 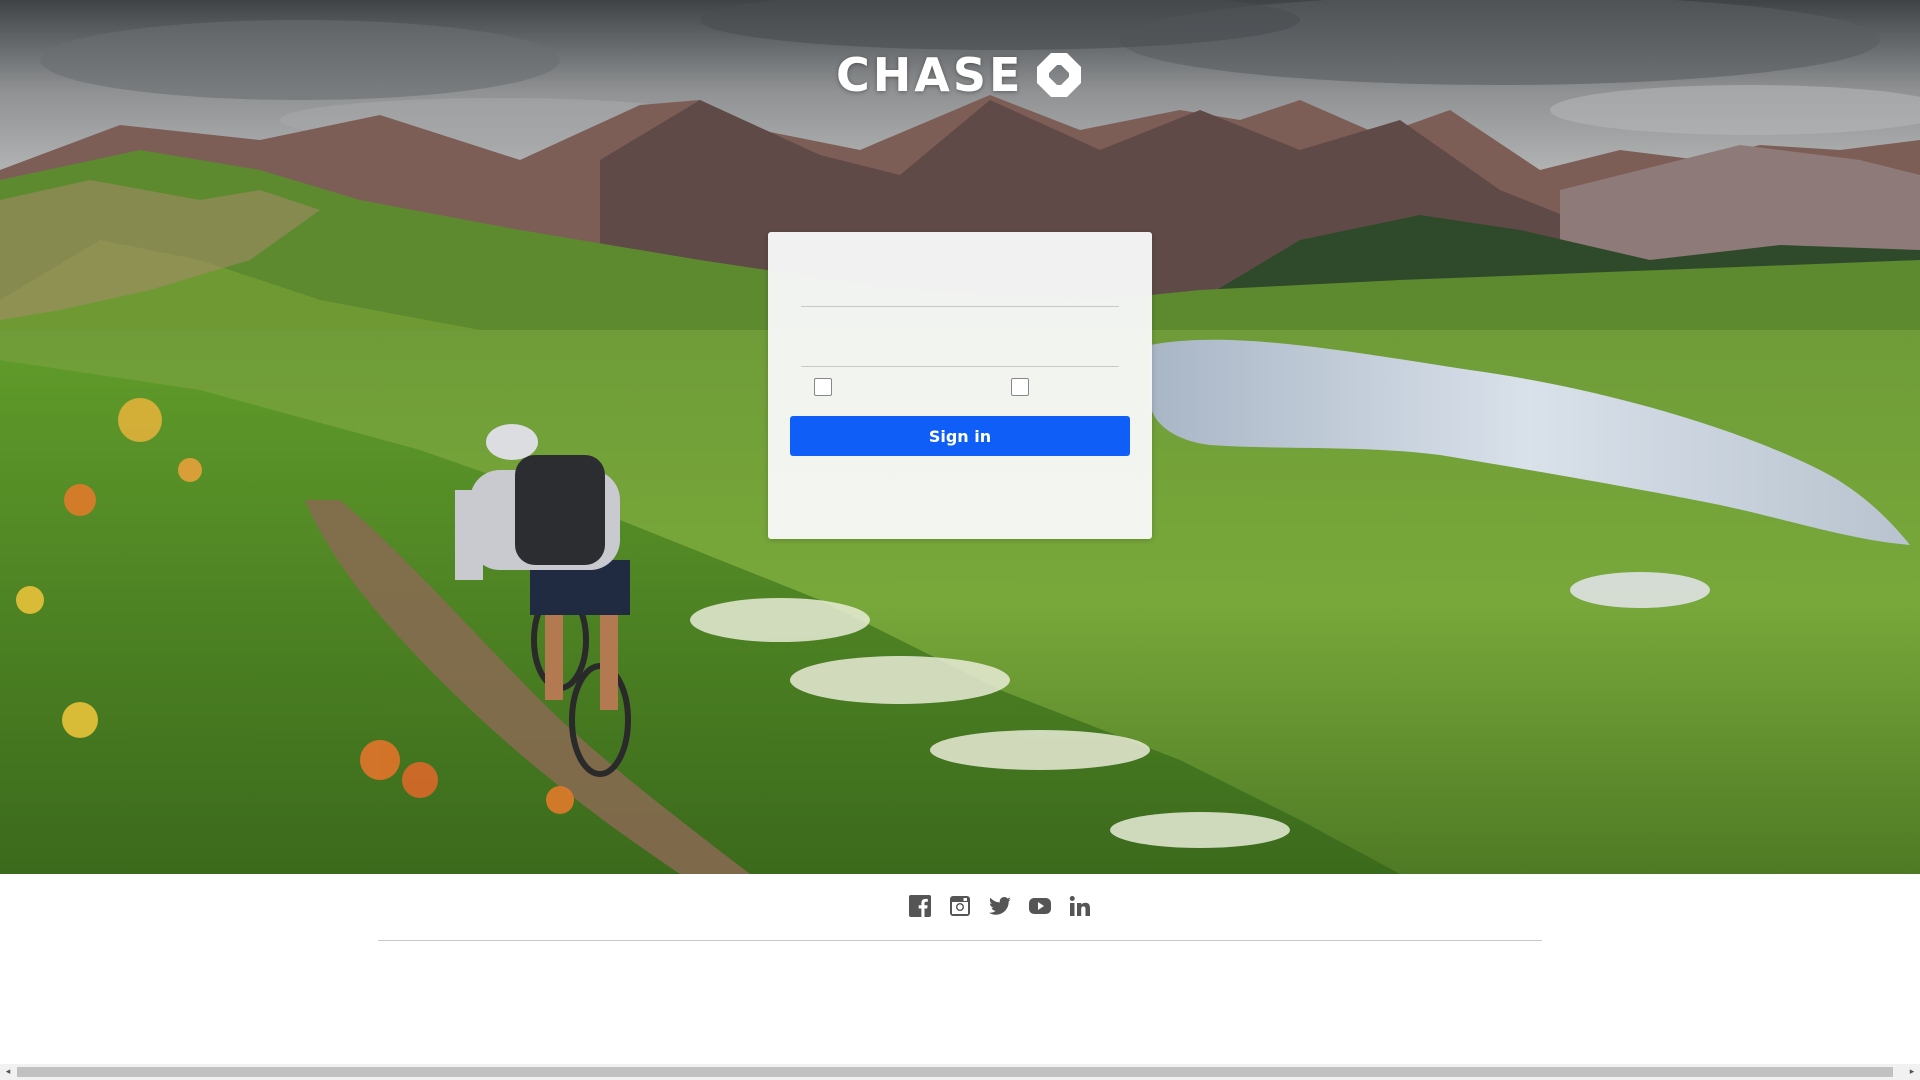 I want to click on footer-divider, so click(x=960, y=940).